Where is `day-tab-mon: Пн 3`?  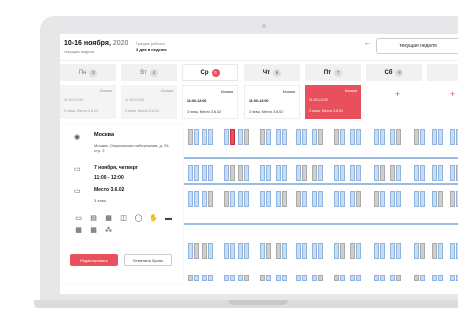
day-tab-mon: Пн 3 is located at coordinates (88, 72).